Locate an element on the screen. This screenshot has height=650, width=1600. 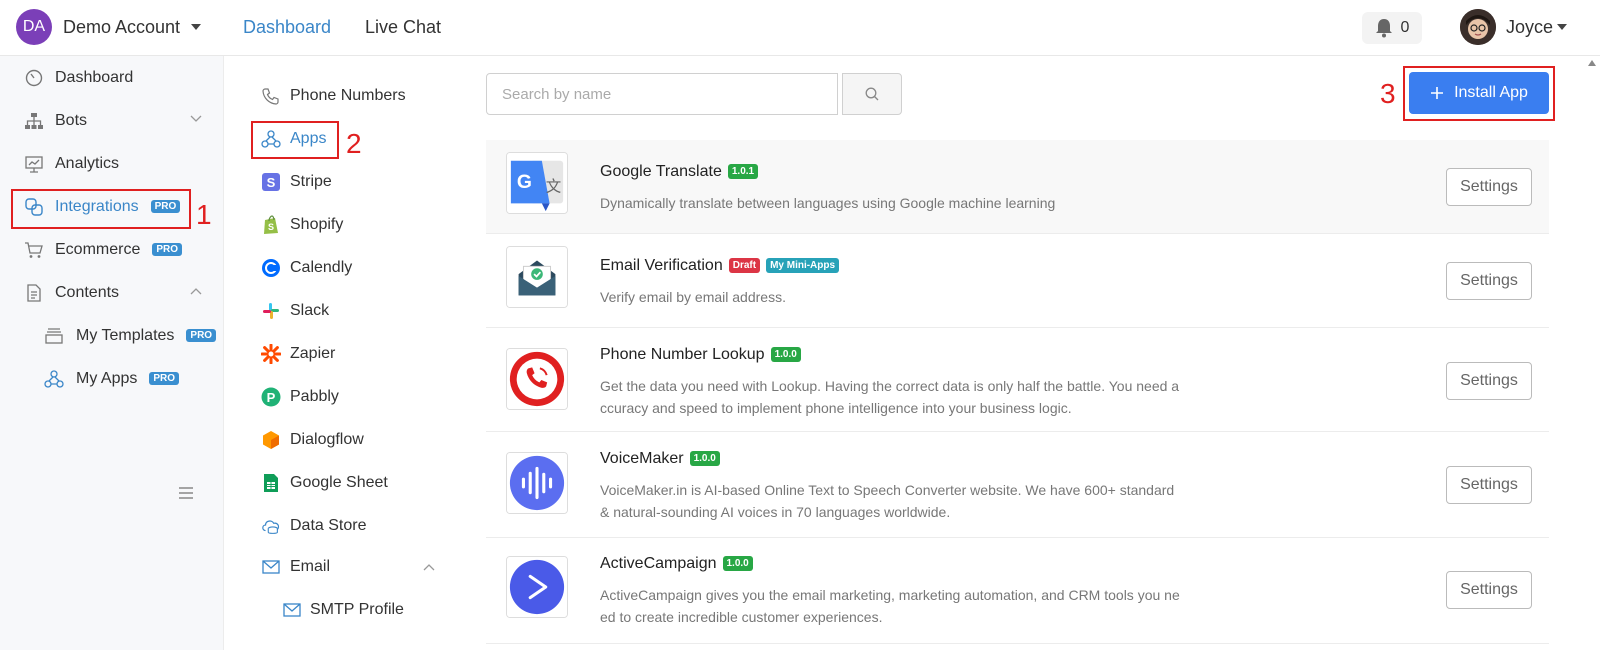
app-name: VoiceMaker is located at coordinates (642, 458).